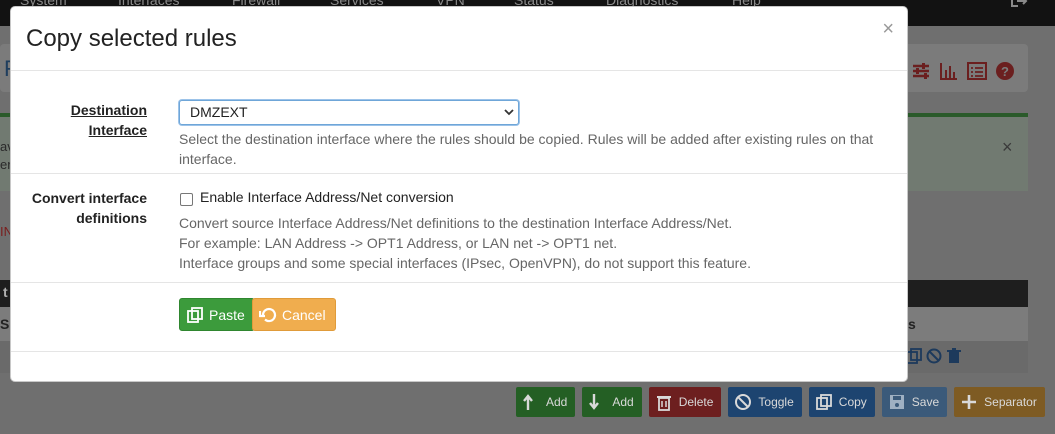 The width and height of the screenshot is (1055, 434). What do you see at coordinates (888, 29) in the screenshot?
I see `close-icon: ×` at bounding box center [888, 29].